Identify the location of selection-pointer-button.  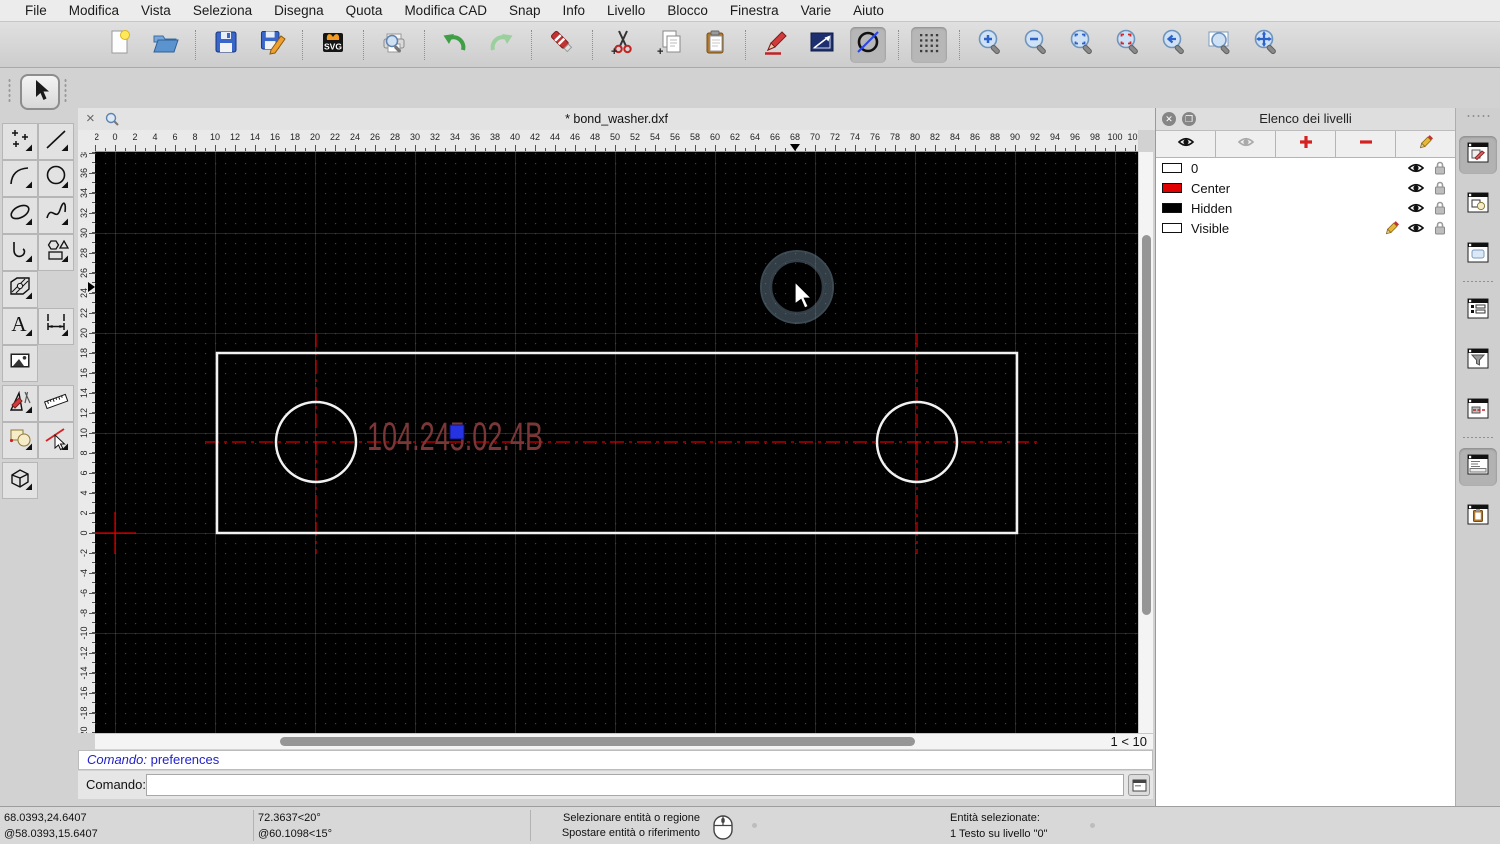
(40, 92).